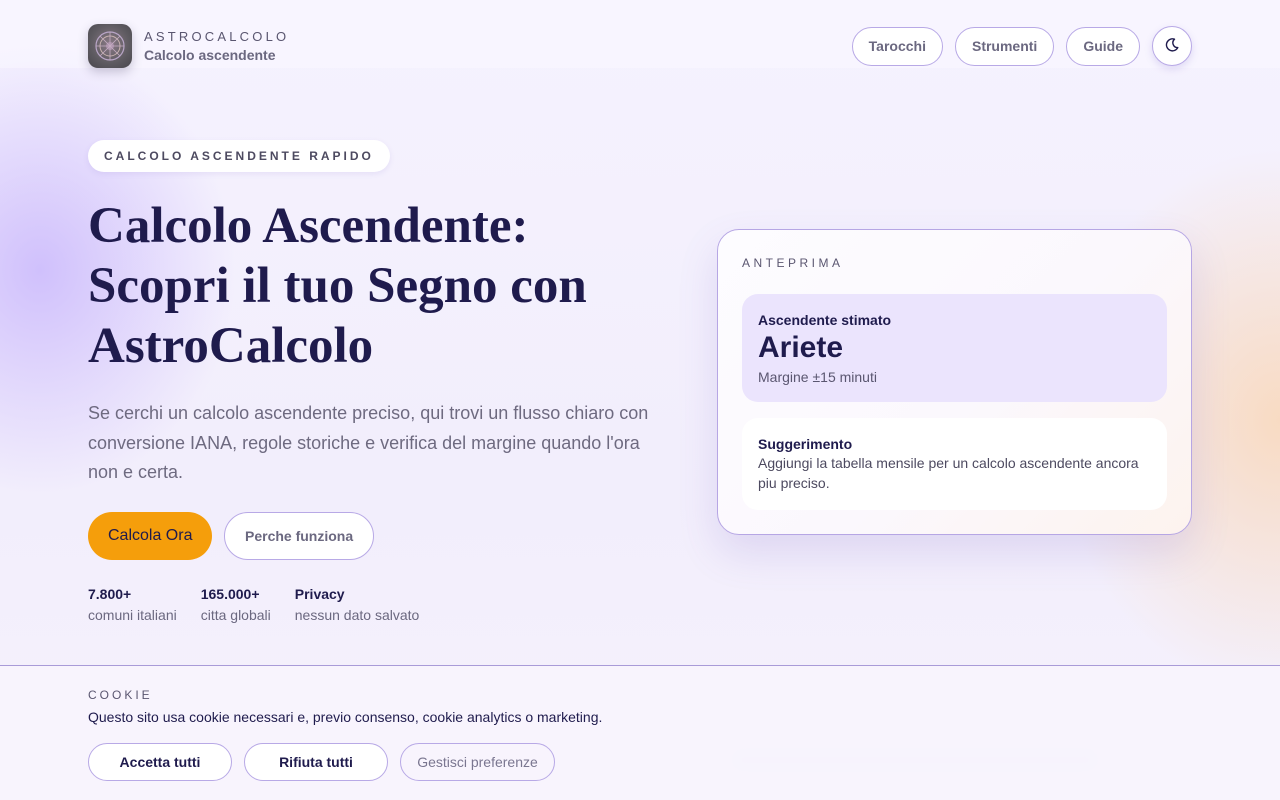  Describe the element at coordinates (188, 46) in the screenshot. I see `brand: ASTROCALCOLO Calcolo ascendente` at that location.